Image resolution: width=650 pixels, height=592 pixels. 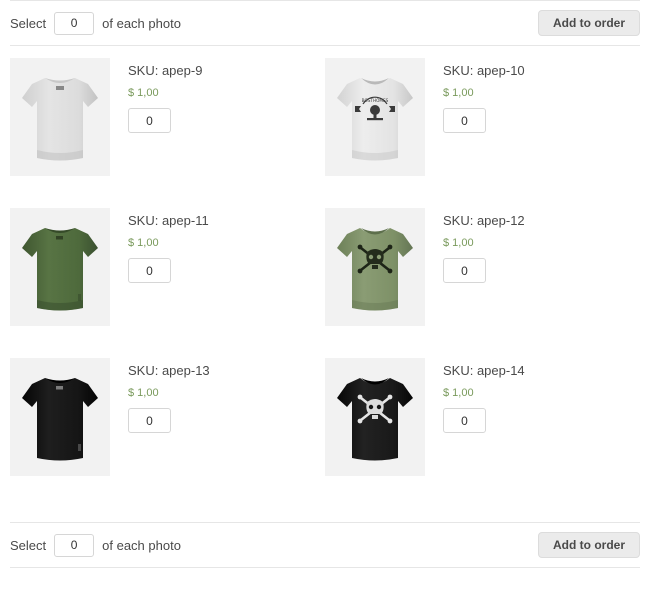 I want to click on product-info: SKU: apep-9 $ 1,00, so click(x=156, y=133).